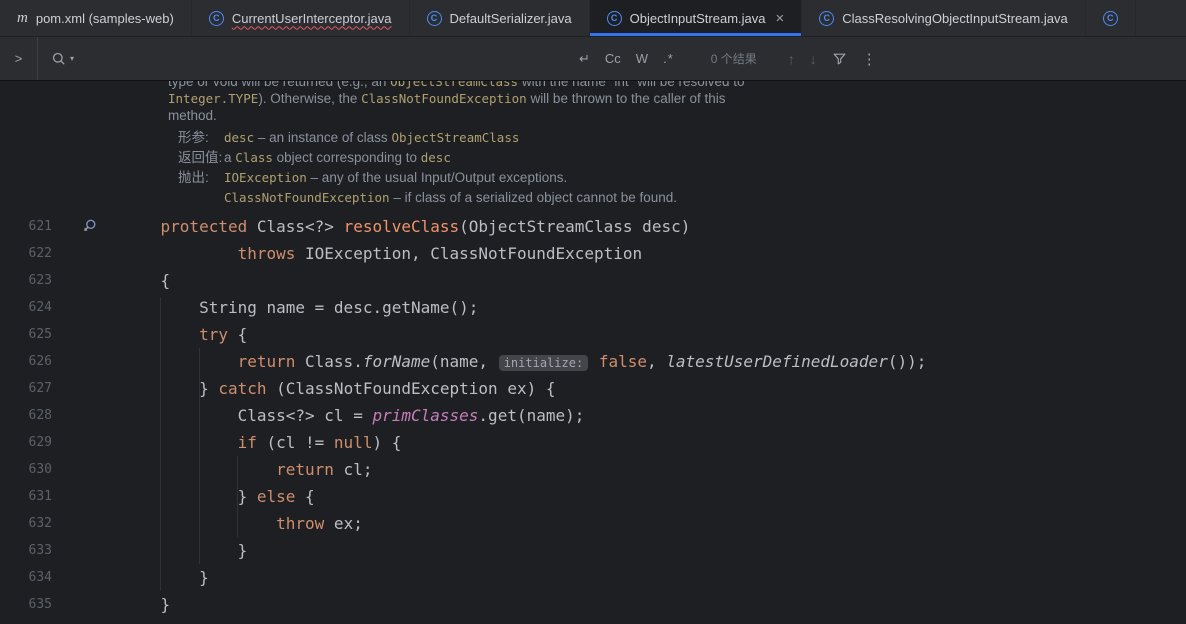 This screenshot has height=624, width=1186. What do you see at coordinates (593, 280) in the screenshot?
I see `code-line: 623 {` at bounding box center [593, 280].